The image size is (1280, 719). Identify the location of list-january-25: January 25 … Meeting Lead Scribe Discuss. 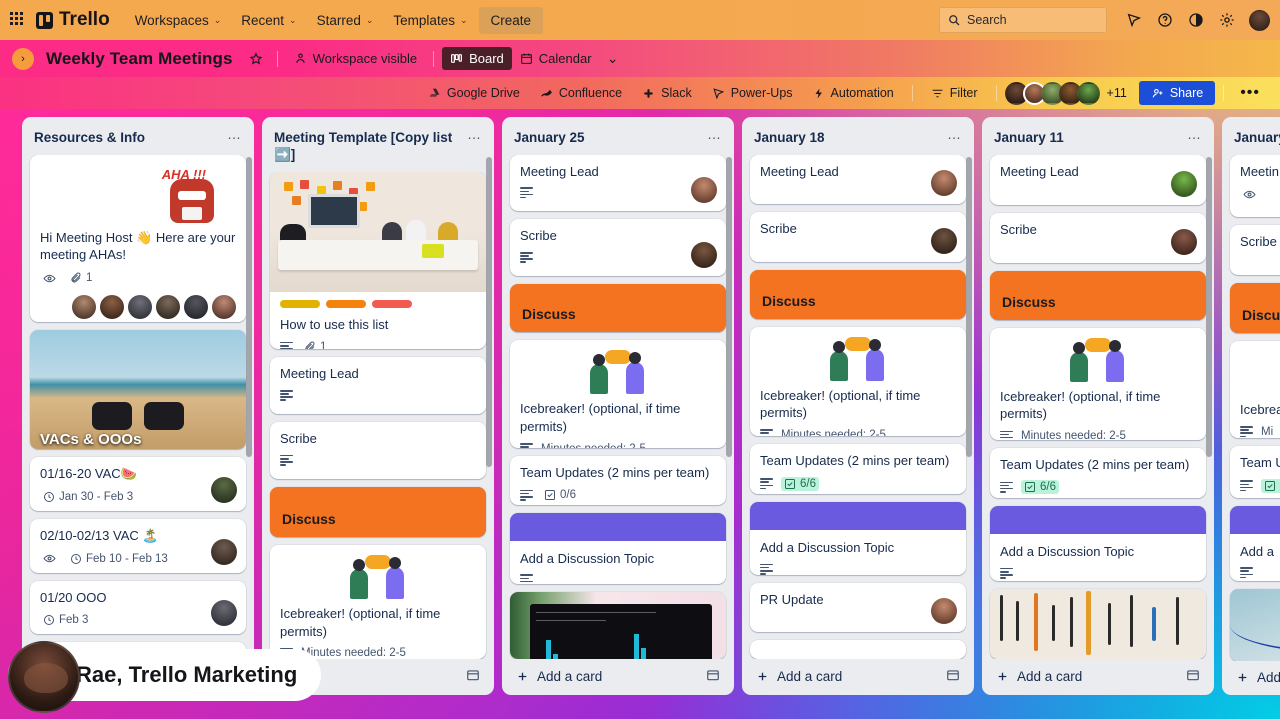
(618, 406).